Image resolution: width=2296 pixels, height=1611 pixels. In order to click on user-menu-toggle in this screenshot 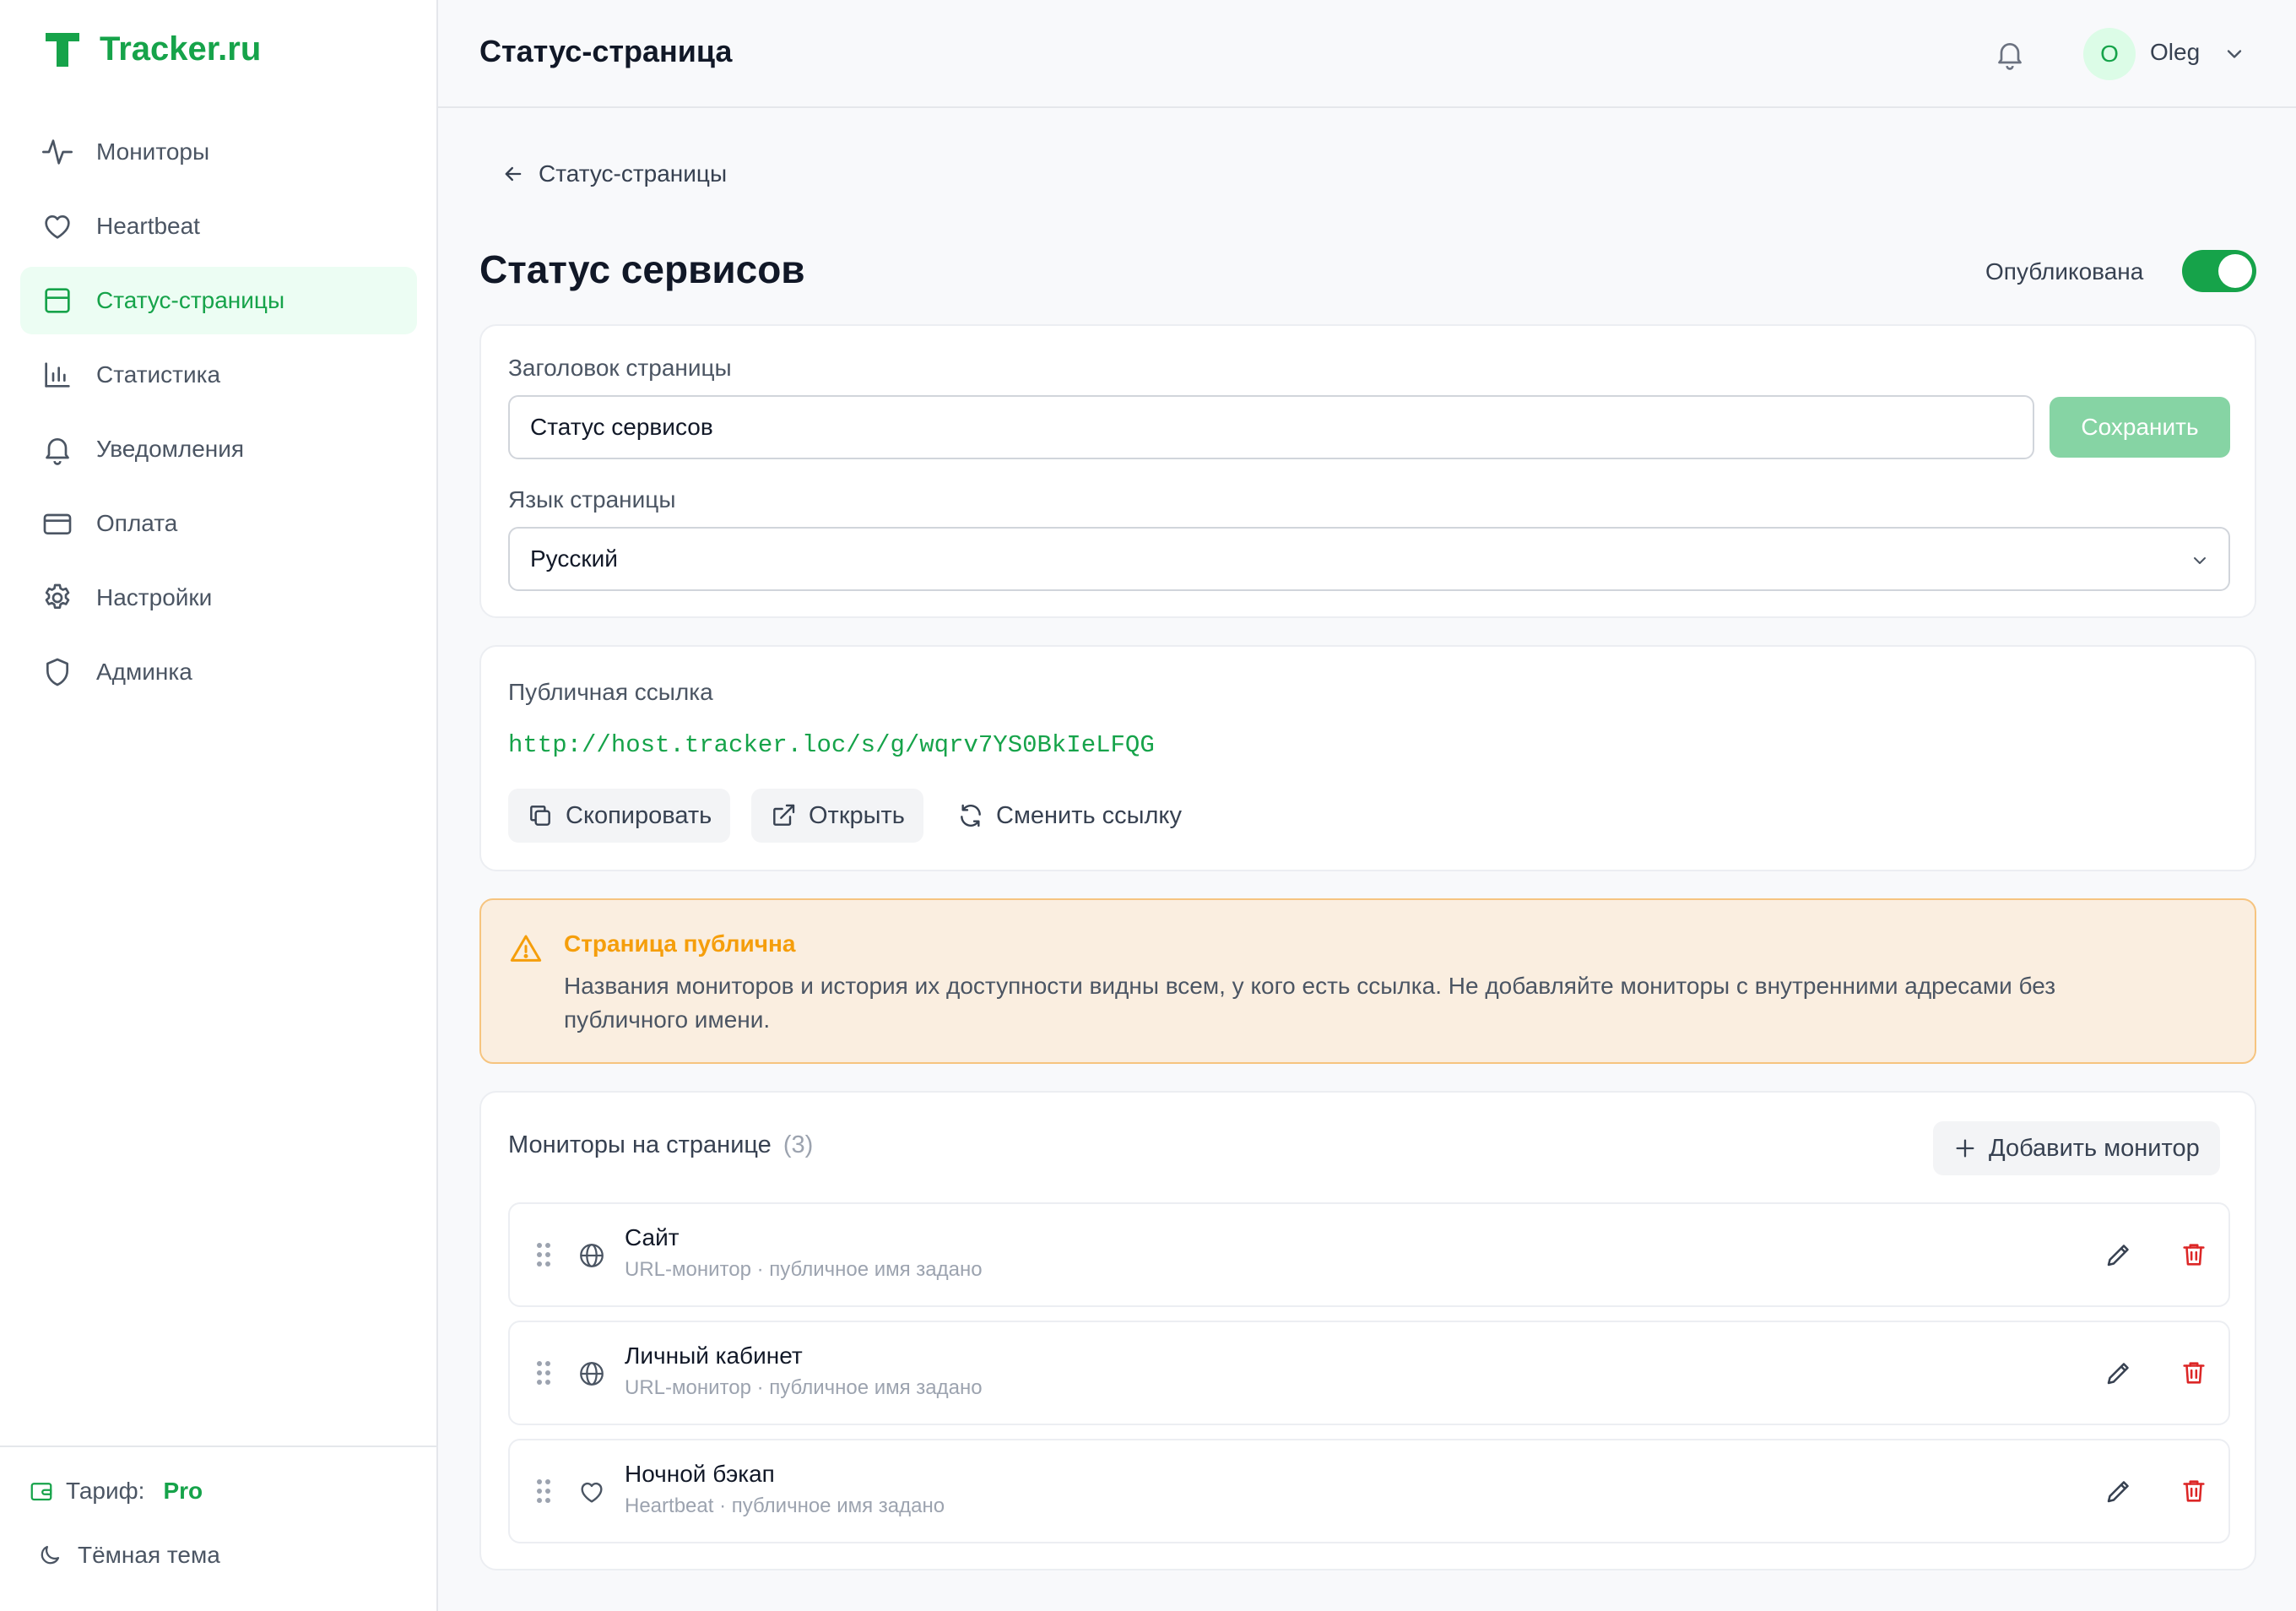, I will do `click(2234, 54)`.